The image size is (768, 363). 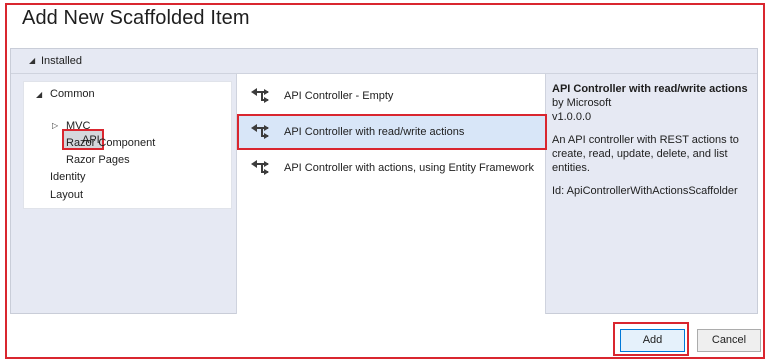 I want to click on cancel-button: Cancel, so click(x=729, y=340).